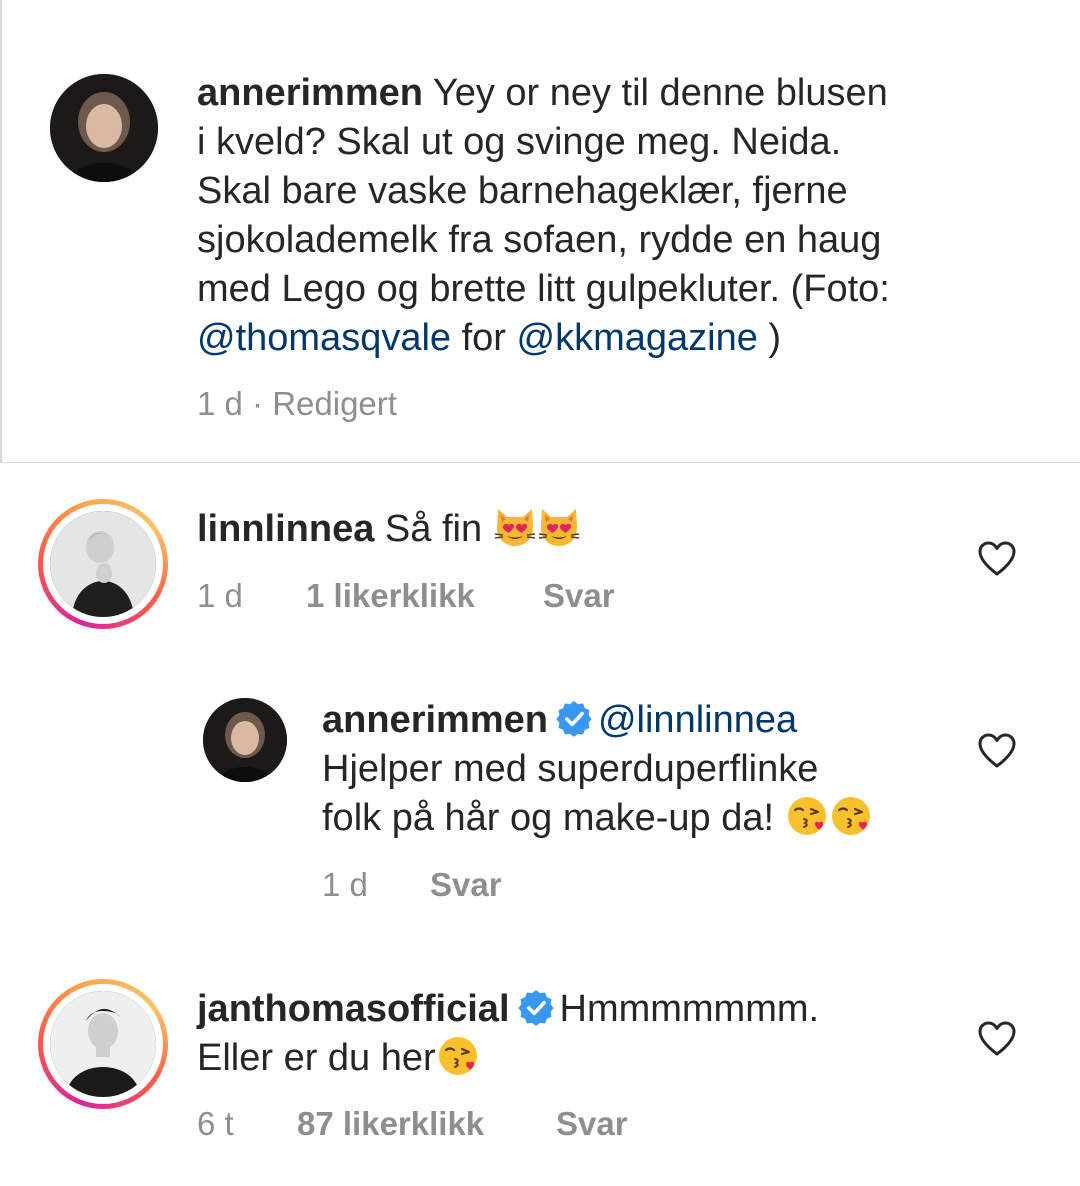 This screenshot has height=1186, width=1080. What do you see at coordinates (433, 529) in the screenshot?
I see `comment-body: Så fin` at bounding box center [433, 529].